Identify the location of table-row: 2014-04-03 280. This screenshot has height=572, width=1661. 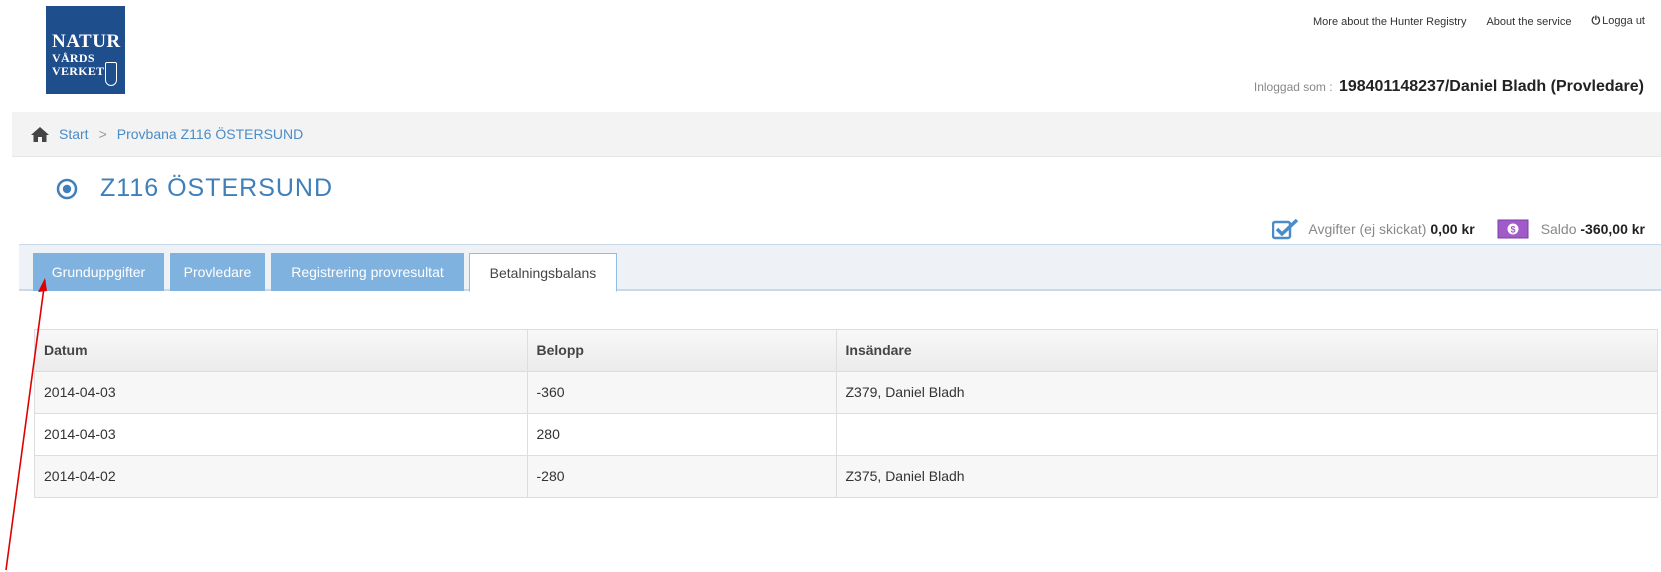
(846, 433).